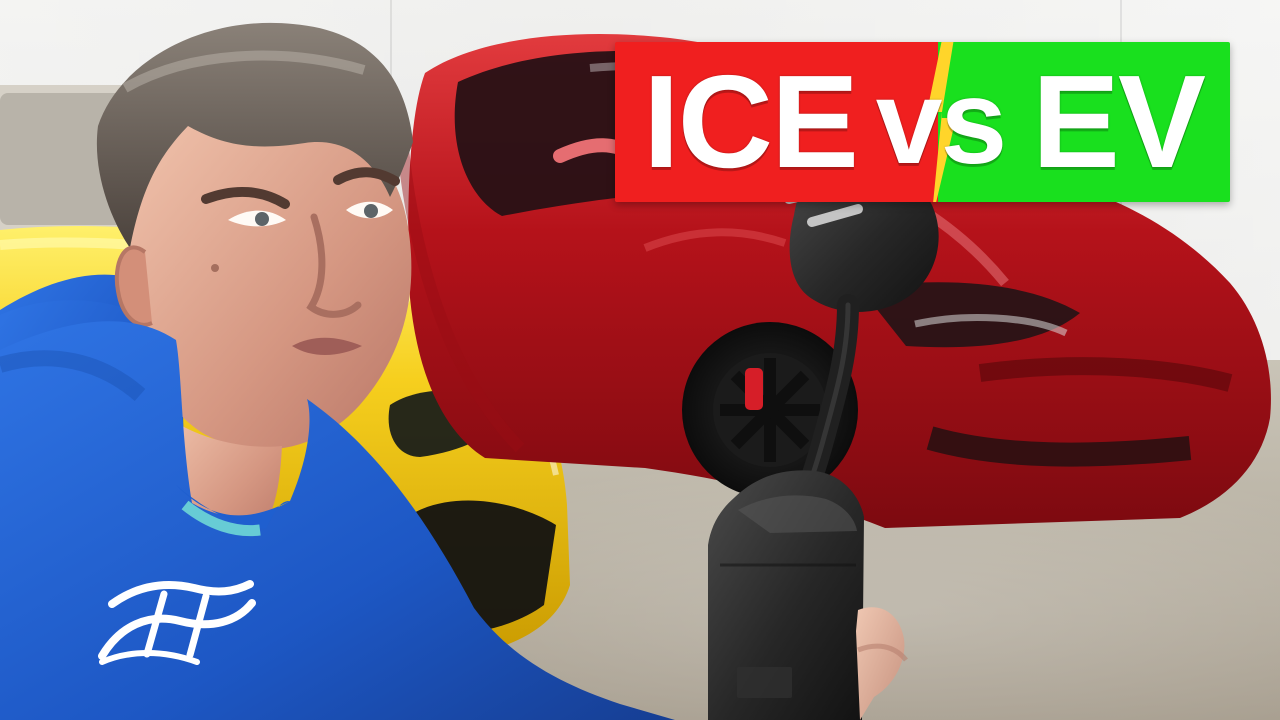 The image size is (1280, 720). What do you see at coordinates (941, 122) in the screenshot?
I see `title-vs: vs` at bounding box center [941, 122].